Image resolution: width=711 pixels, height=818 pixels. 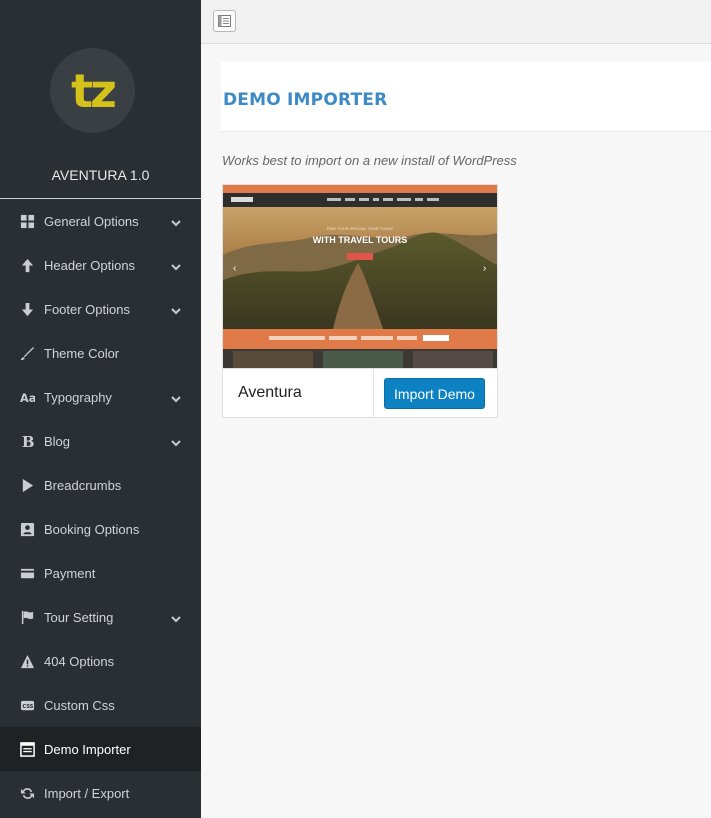 What do you see at coordinates (27, 706) in the screenshot?
I see `svg-text: CSS` at bounding box center [27, 706].